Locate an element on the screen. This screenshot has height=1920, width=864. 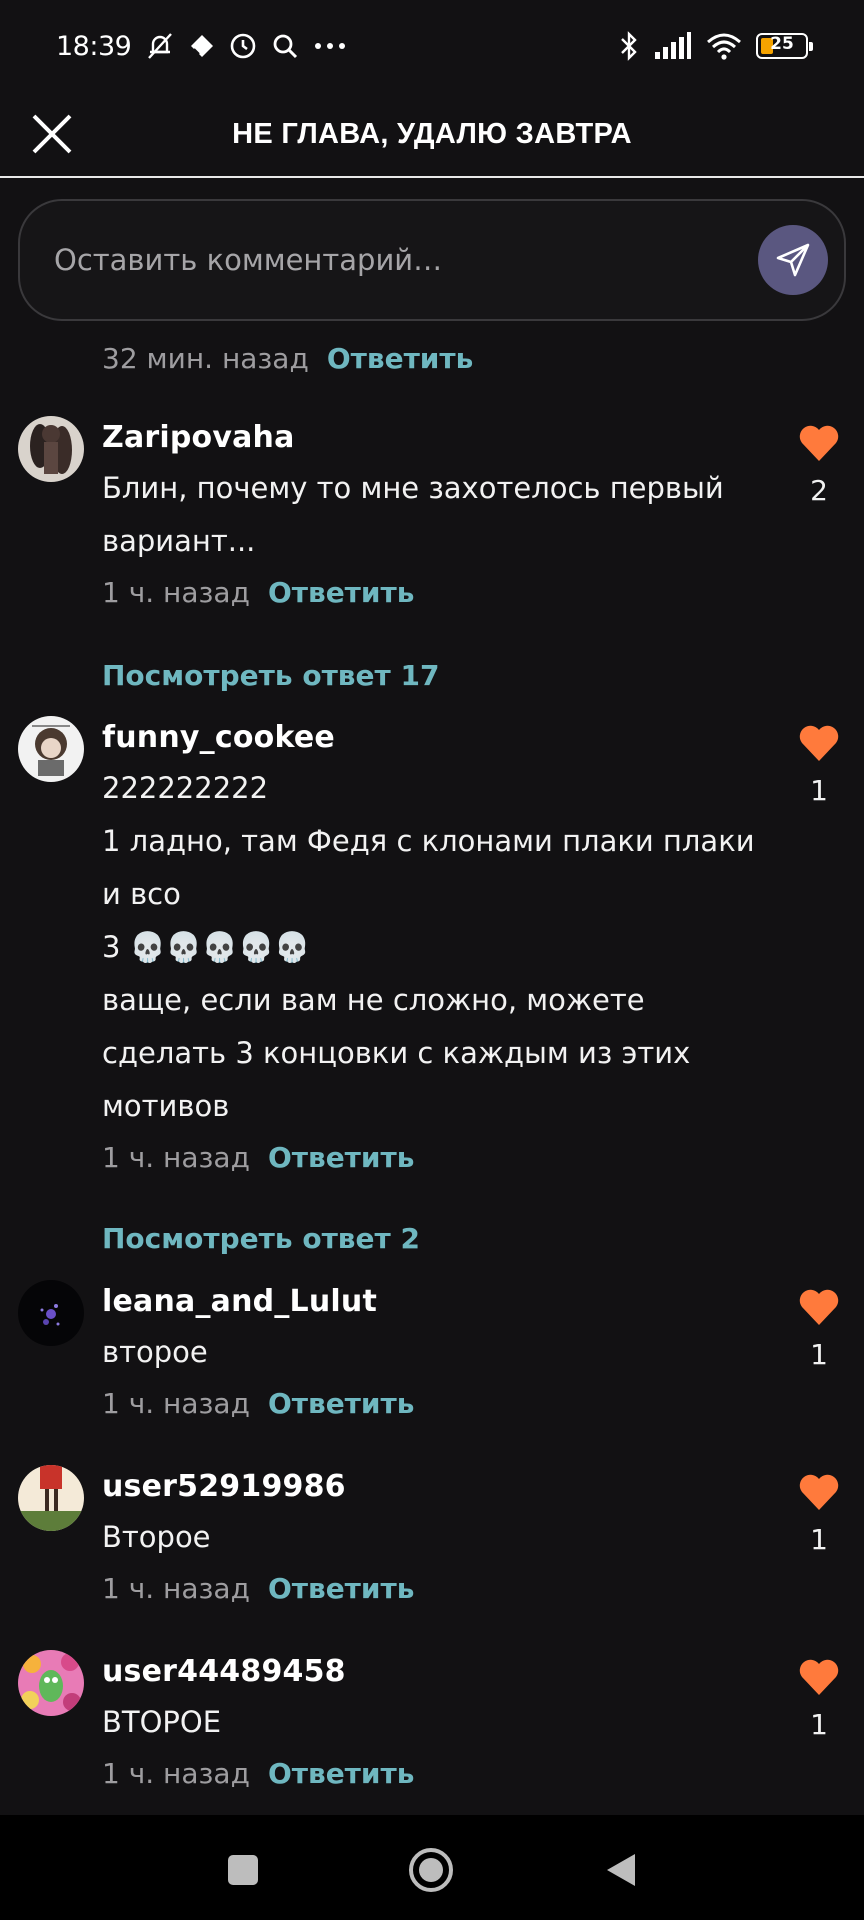
home-button is located at coordinates (431, 1870).